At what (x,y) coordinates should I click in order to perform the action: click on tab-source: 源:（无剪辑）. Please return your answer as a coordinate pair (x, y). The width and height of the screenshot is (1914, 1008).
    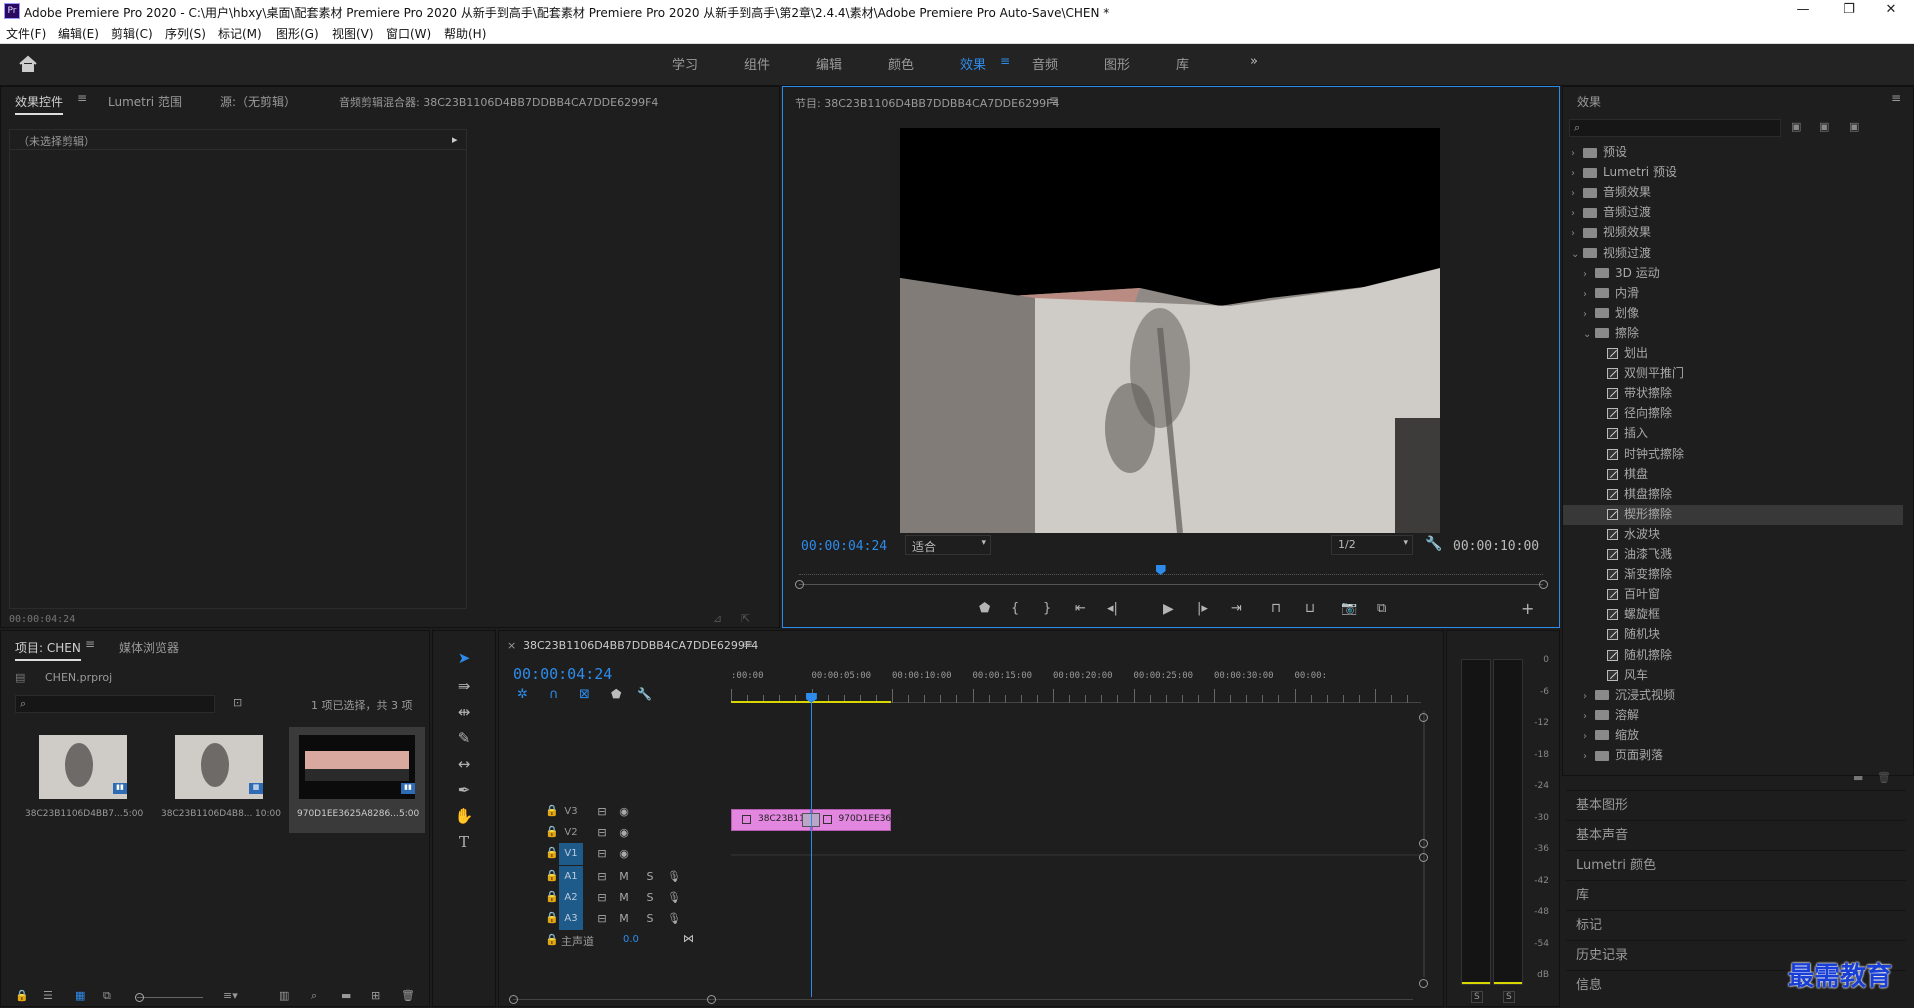
    Looking at the image, I should click on (258, 101).